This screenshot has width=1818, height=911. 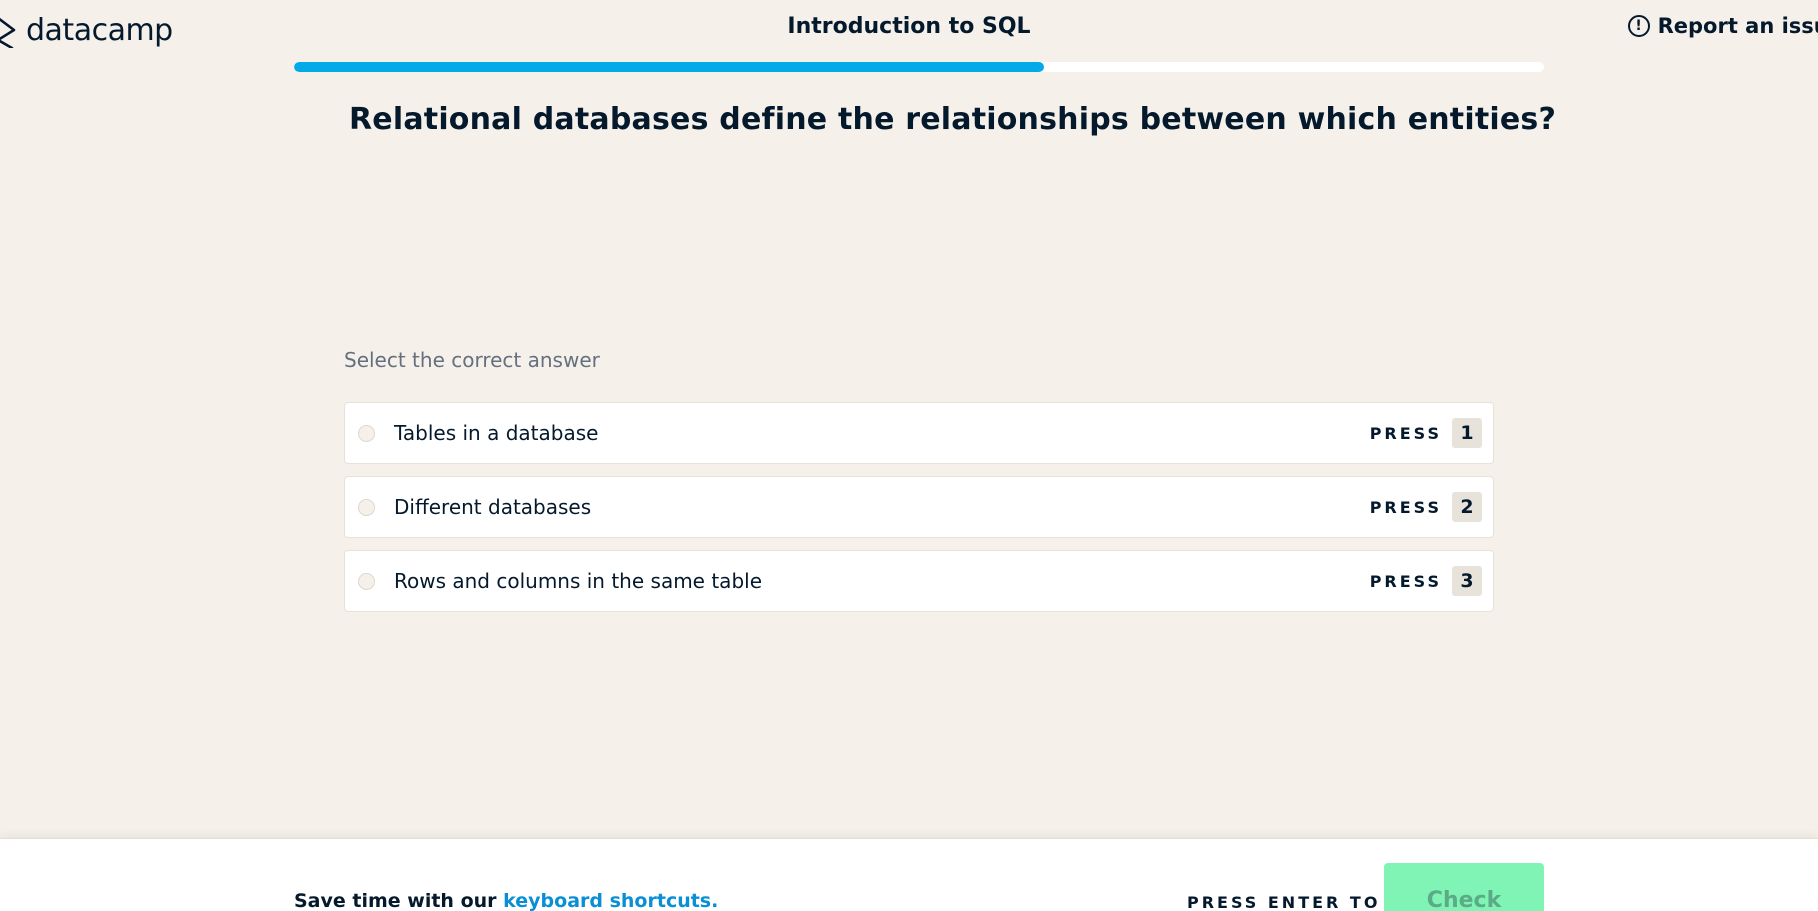 I want to click on keyboard-hint: PRESS 1, so click(x=1426, y=433).